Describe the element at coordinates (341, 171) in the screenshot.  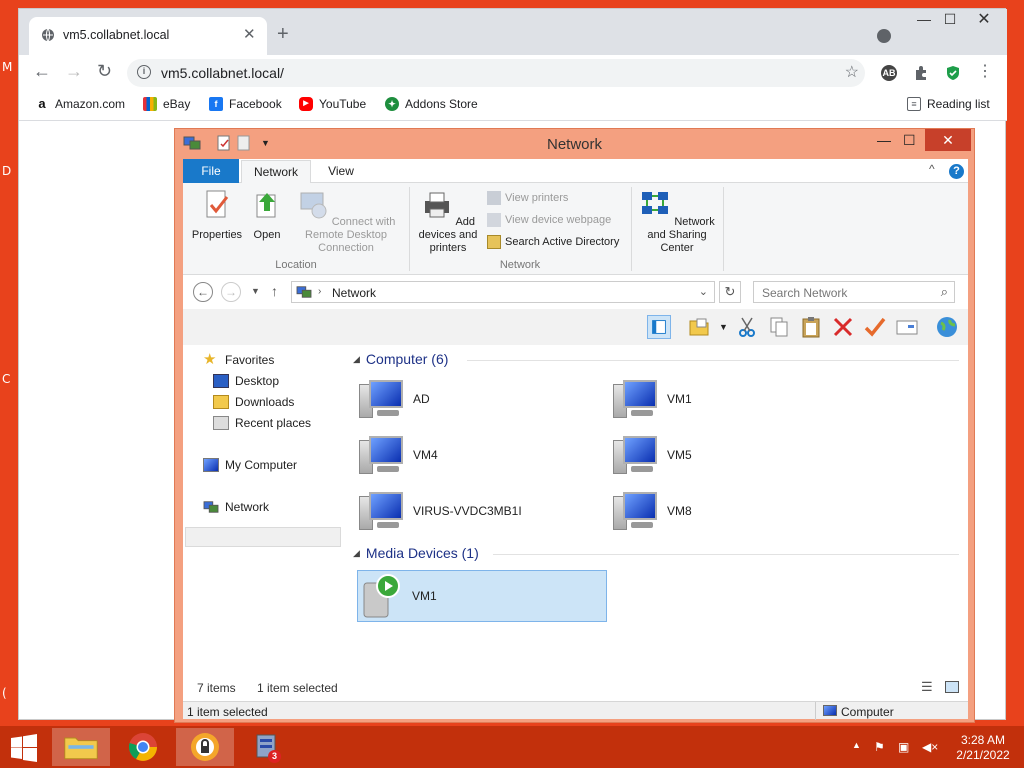
I see `tab-view: View` at that location.